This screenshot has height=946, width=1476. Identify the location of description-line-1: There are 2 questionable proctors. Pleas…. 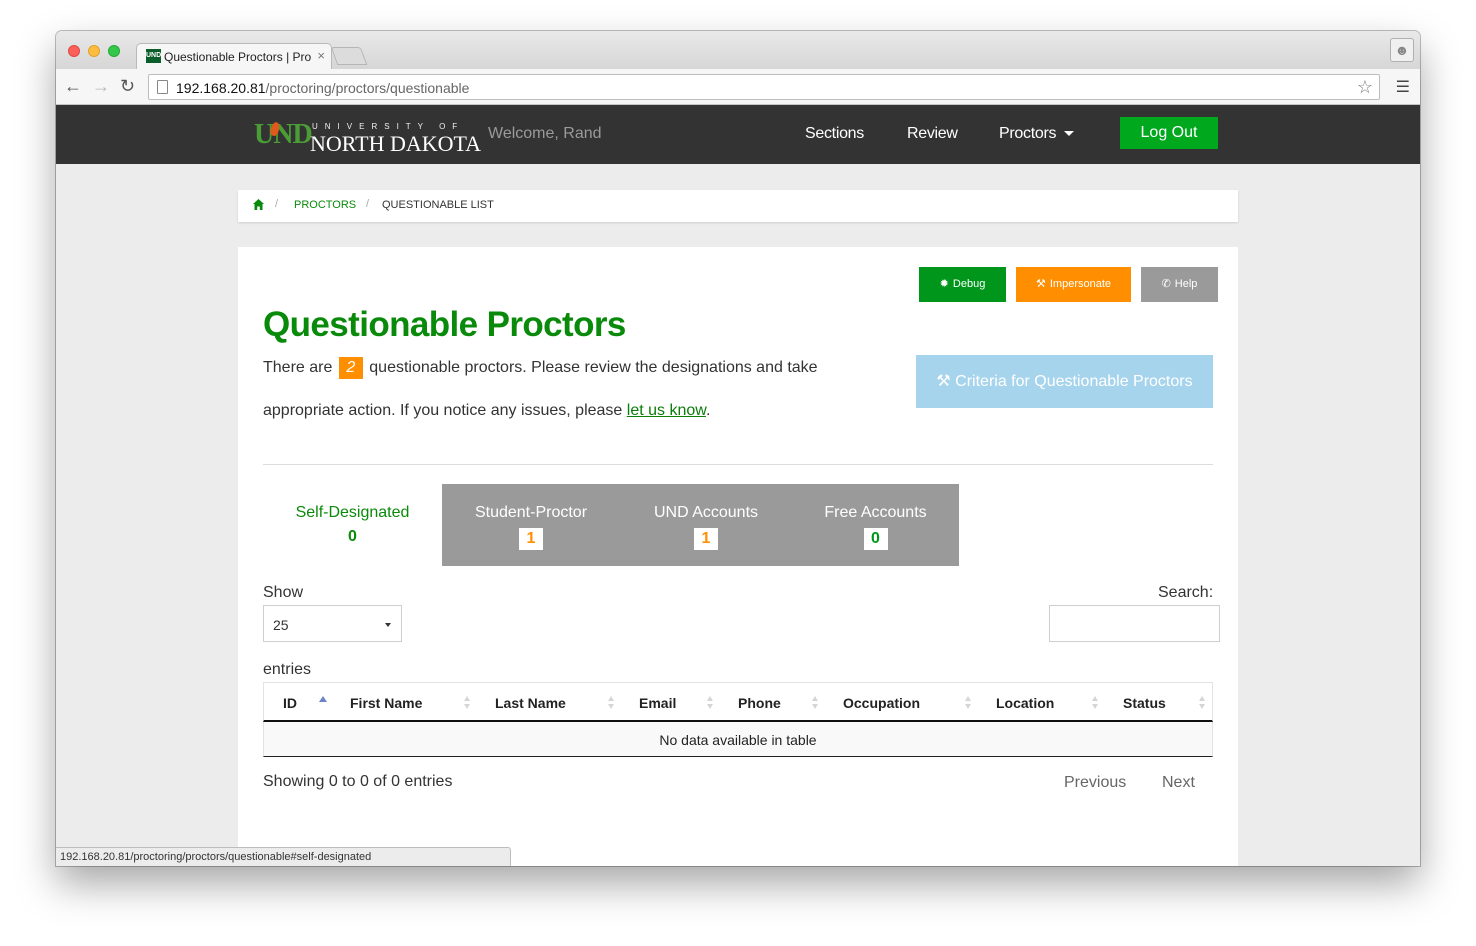
(540, 368).